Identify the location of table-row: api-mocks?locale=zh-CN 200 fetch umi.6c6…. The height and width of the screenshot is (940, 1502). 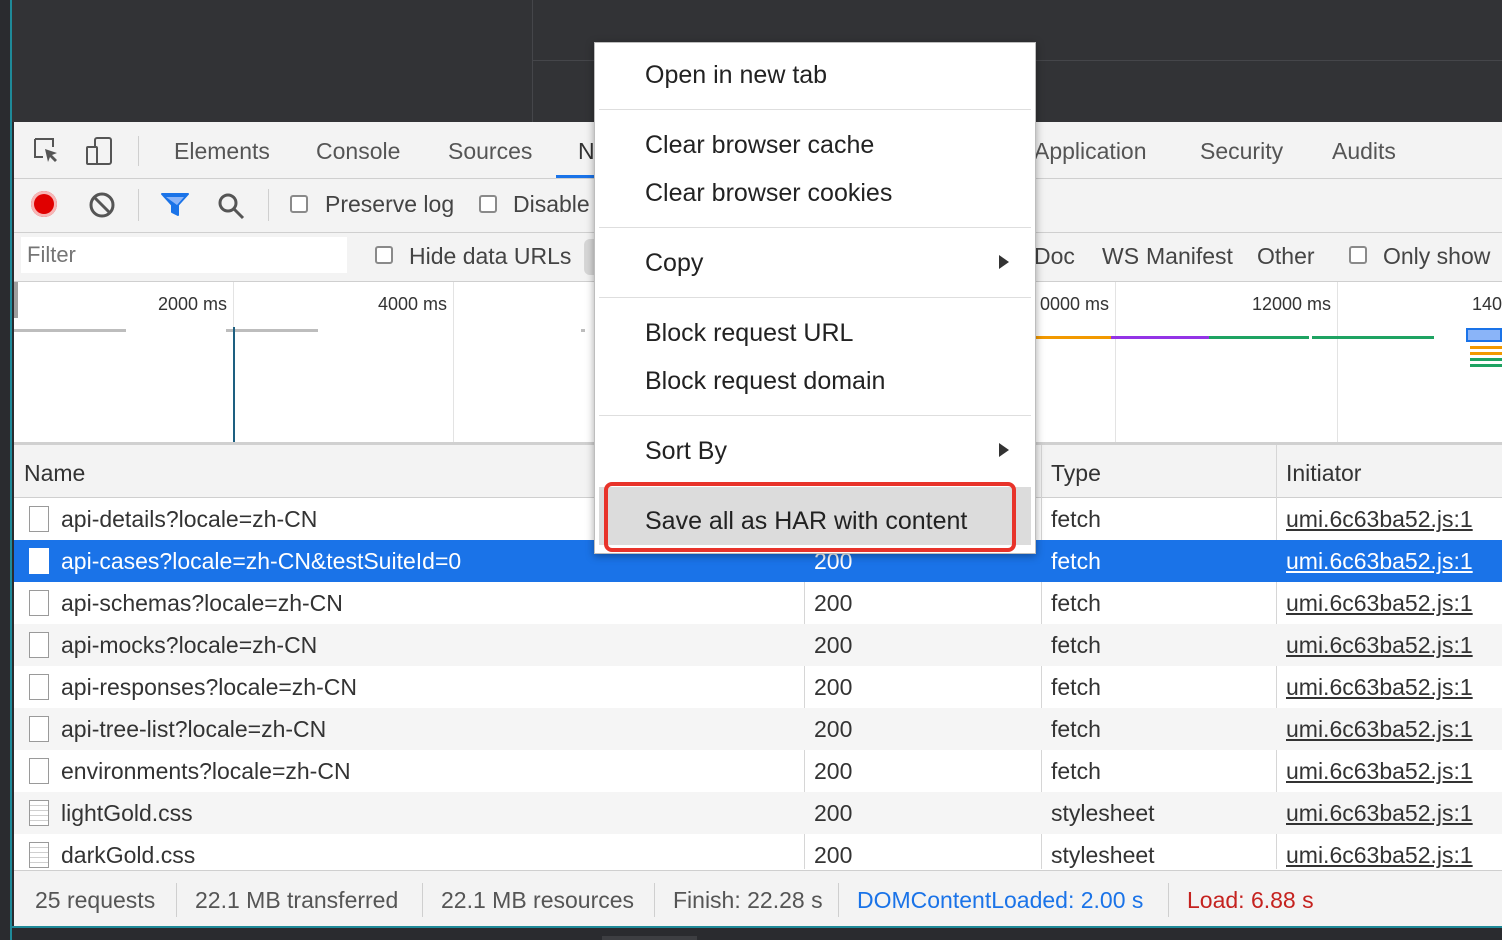
(758, 645).